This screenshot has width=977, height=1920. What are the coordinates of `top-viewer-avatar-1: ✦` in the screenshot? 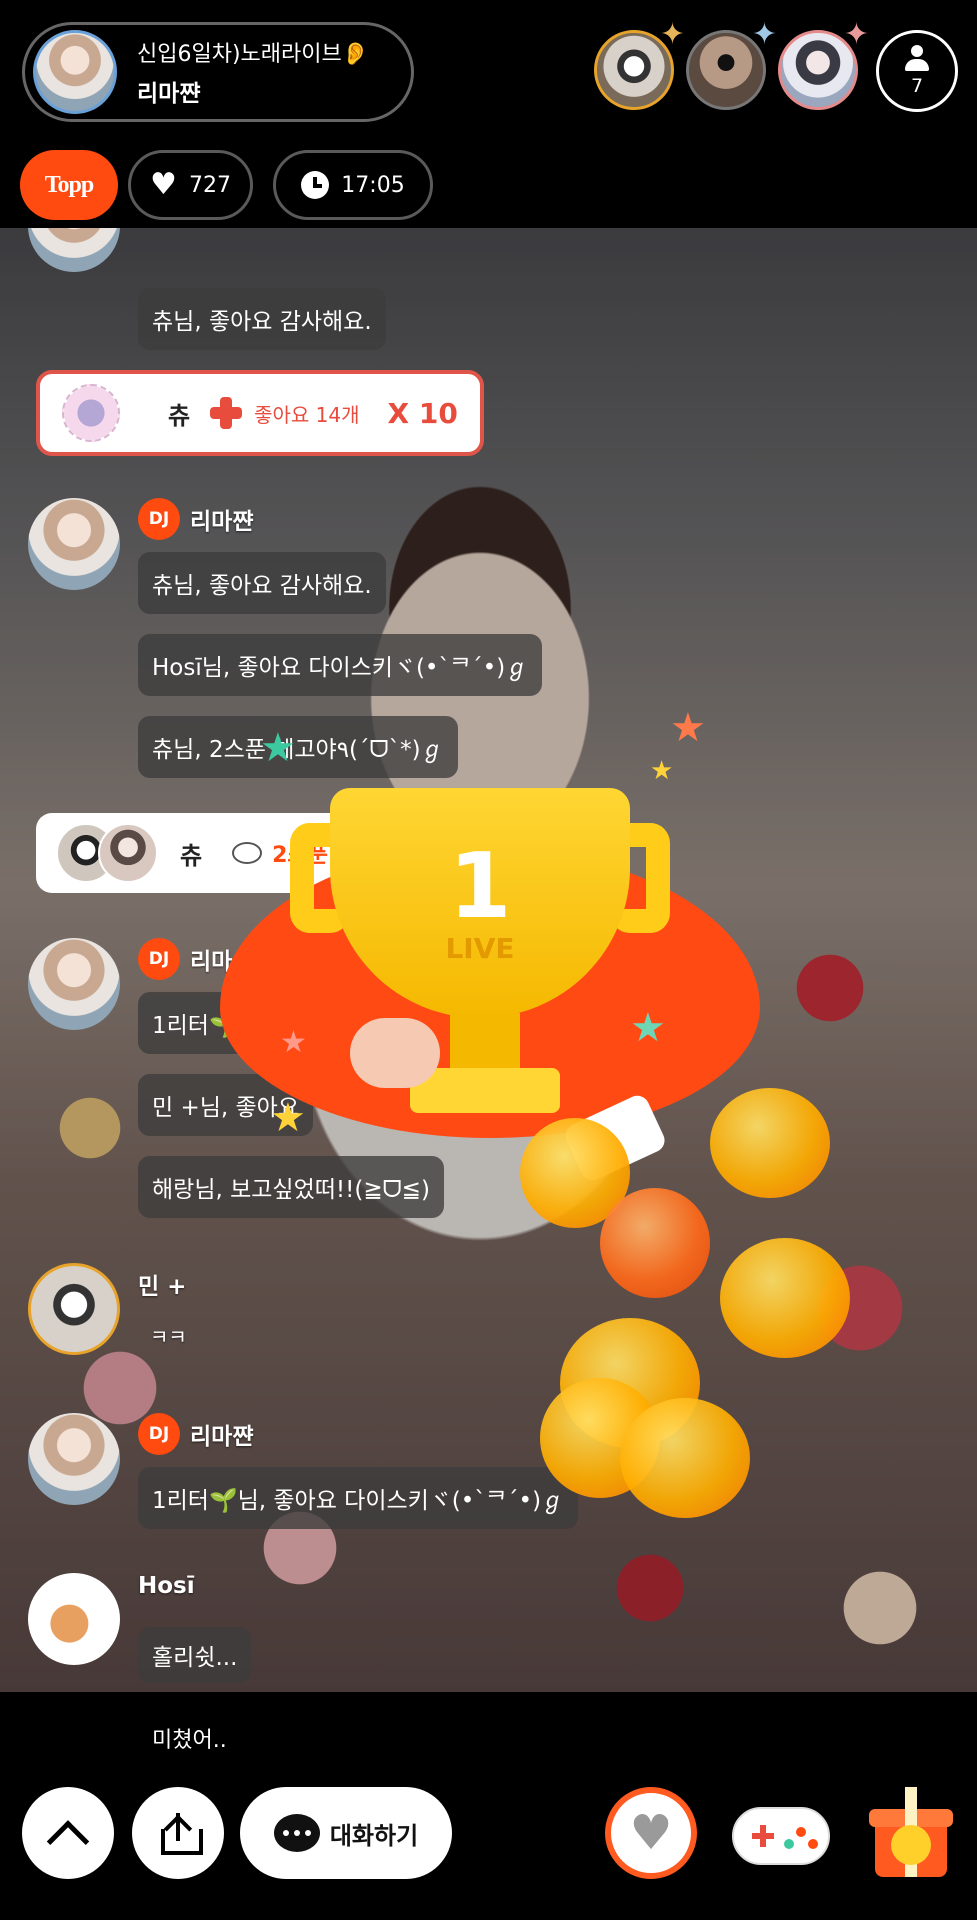 It's located at (639, 63).